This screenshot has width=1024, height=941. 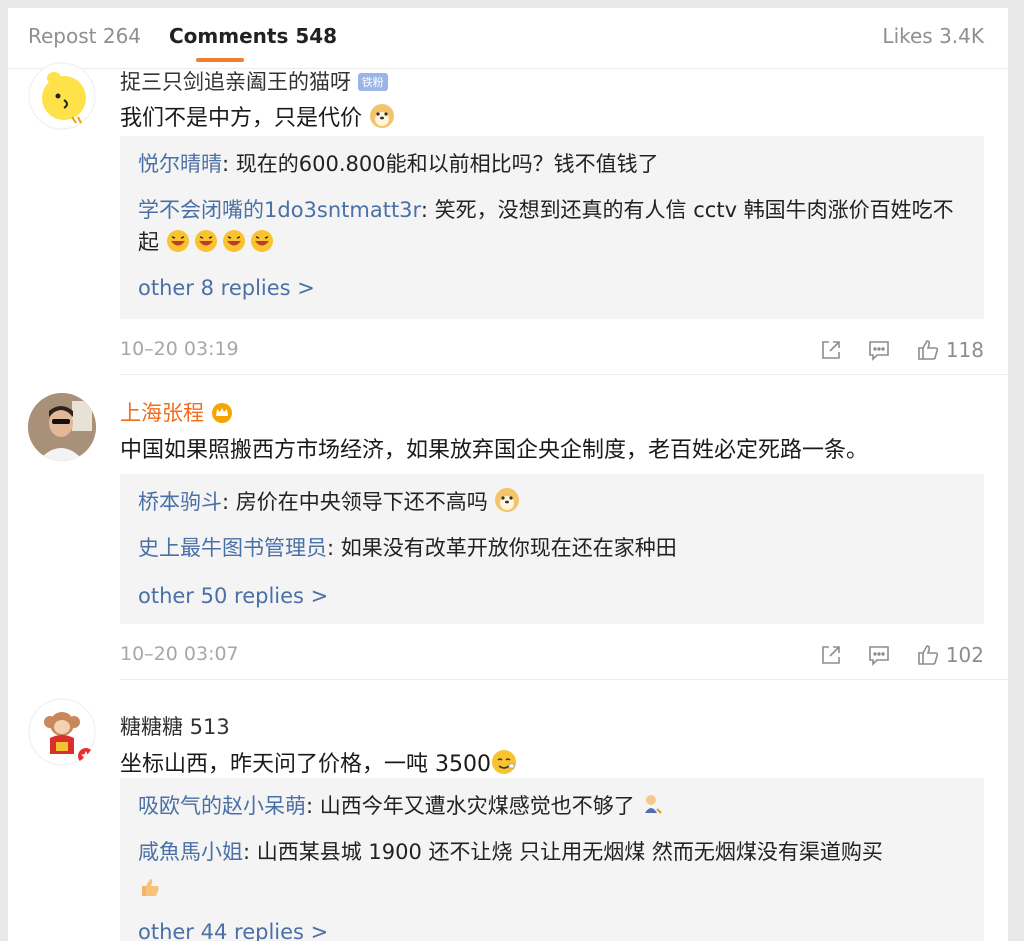 I want to click on vip-badge-icon, so click(x=86, y=756).